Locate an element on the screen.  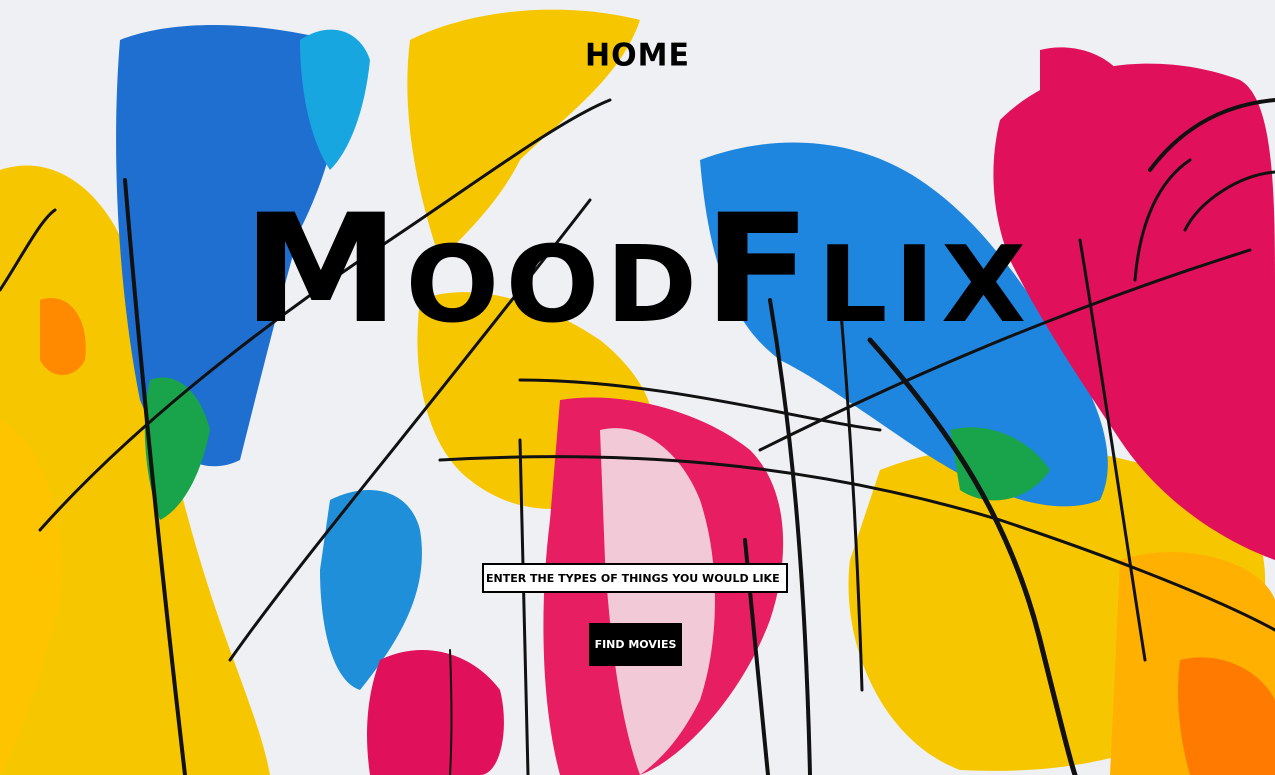
nav-home-link: HOME is located at coordinates (637, 55).